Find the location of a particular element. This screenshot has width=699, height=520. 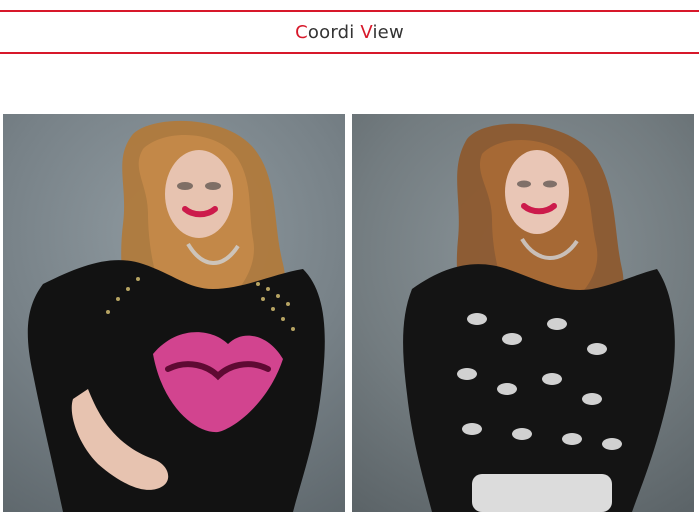

title-accent-v: V is located at coordinates (366, 32).